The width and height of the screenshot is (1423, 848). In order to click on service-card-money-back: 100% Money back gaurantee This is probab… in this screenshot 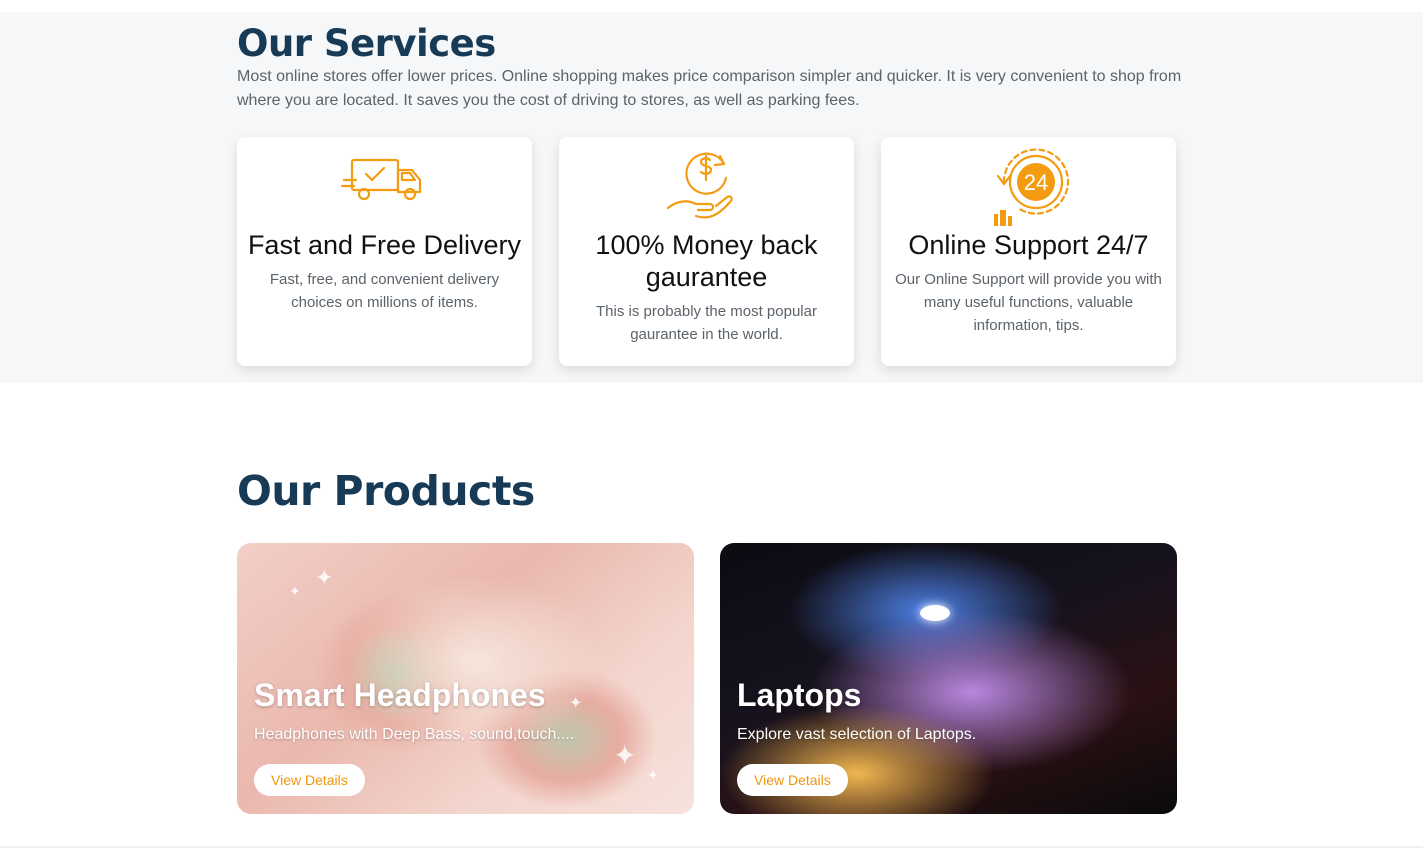, I will do `click(706, 251)`.